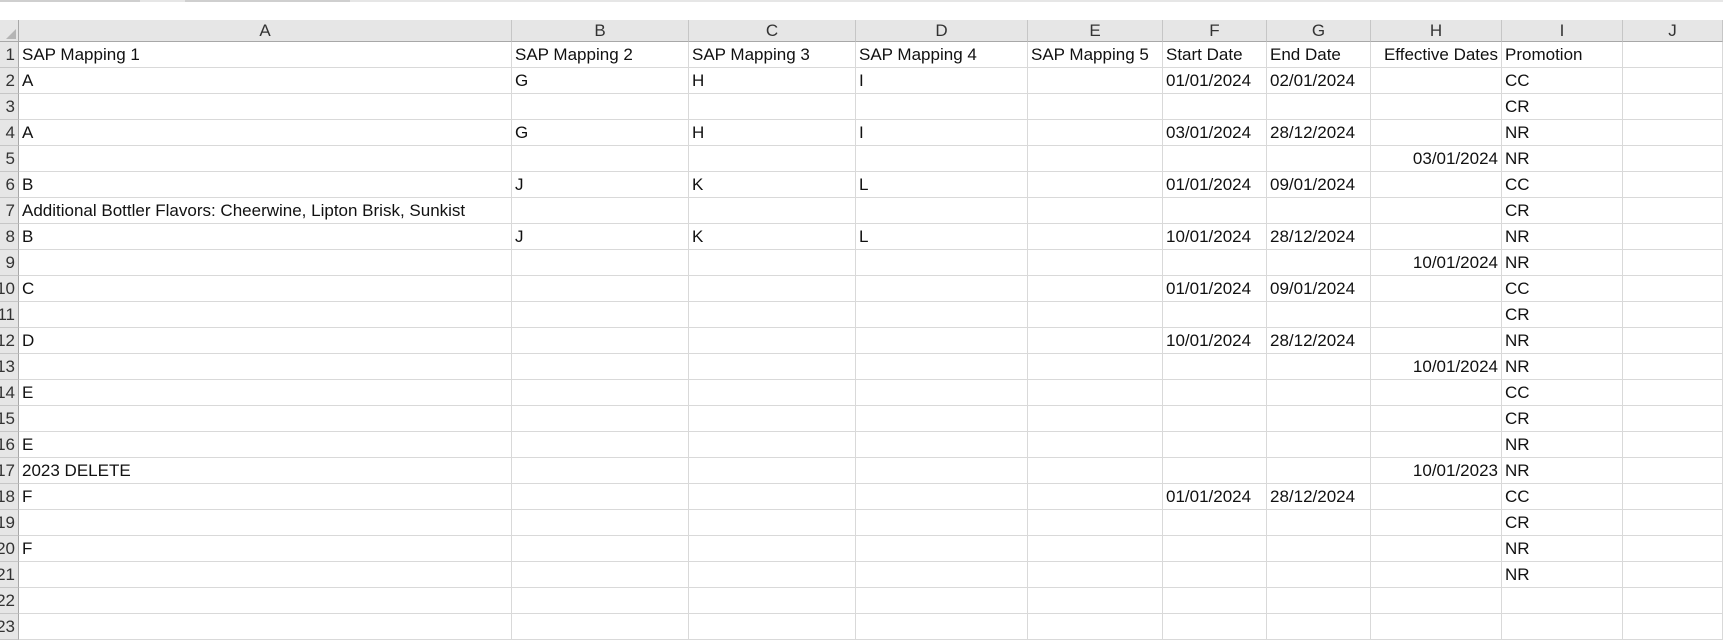  What do you see at coordinates (600, 289) in the screenshot?
I see `cell-b10` at bounding box center [600, 289].